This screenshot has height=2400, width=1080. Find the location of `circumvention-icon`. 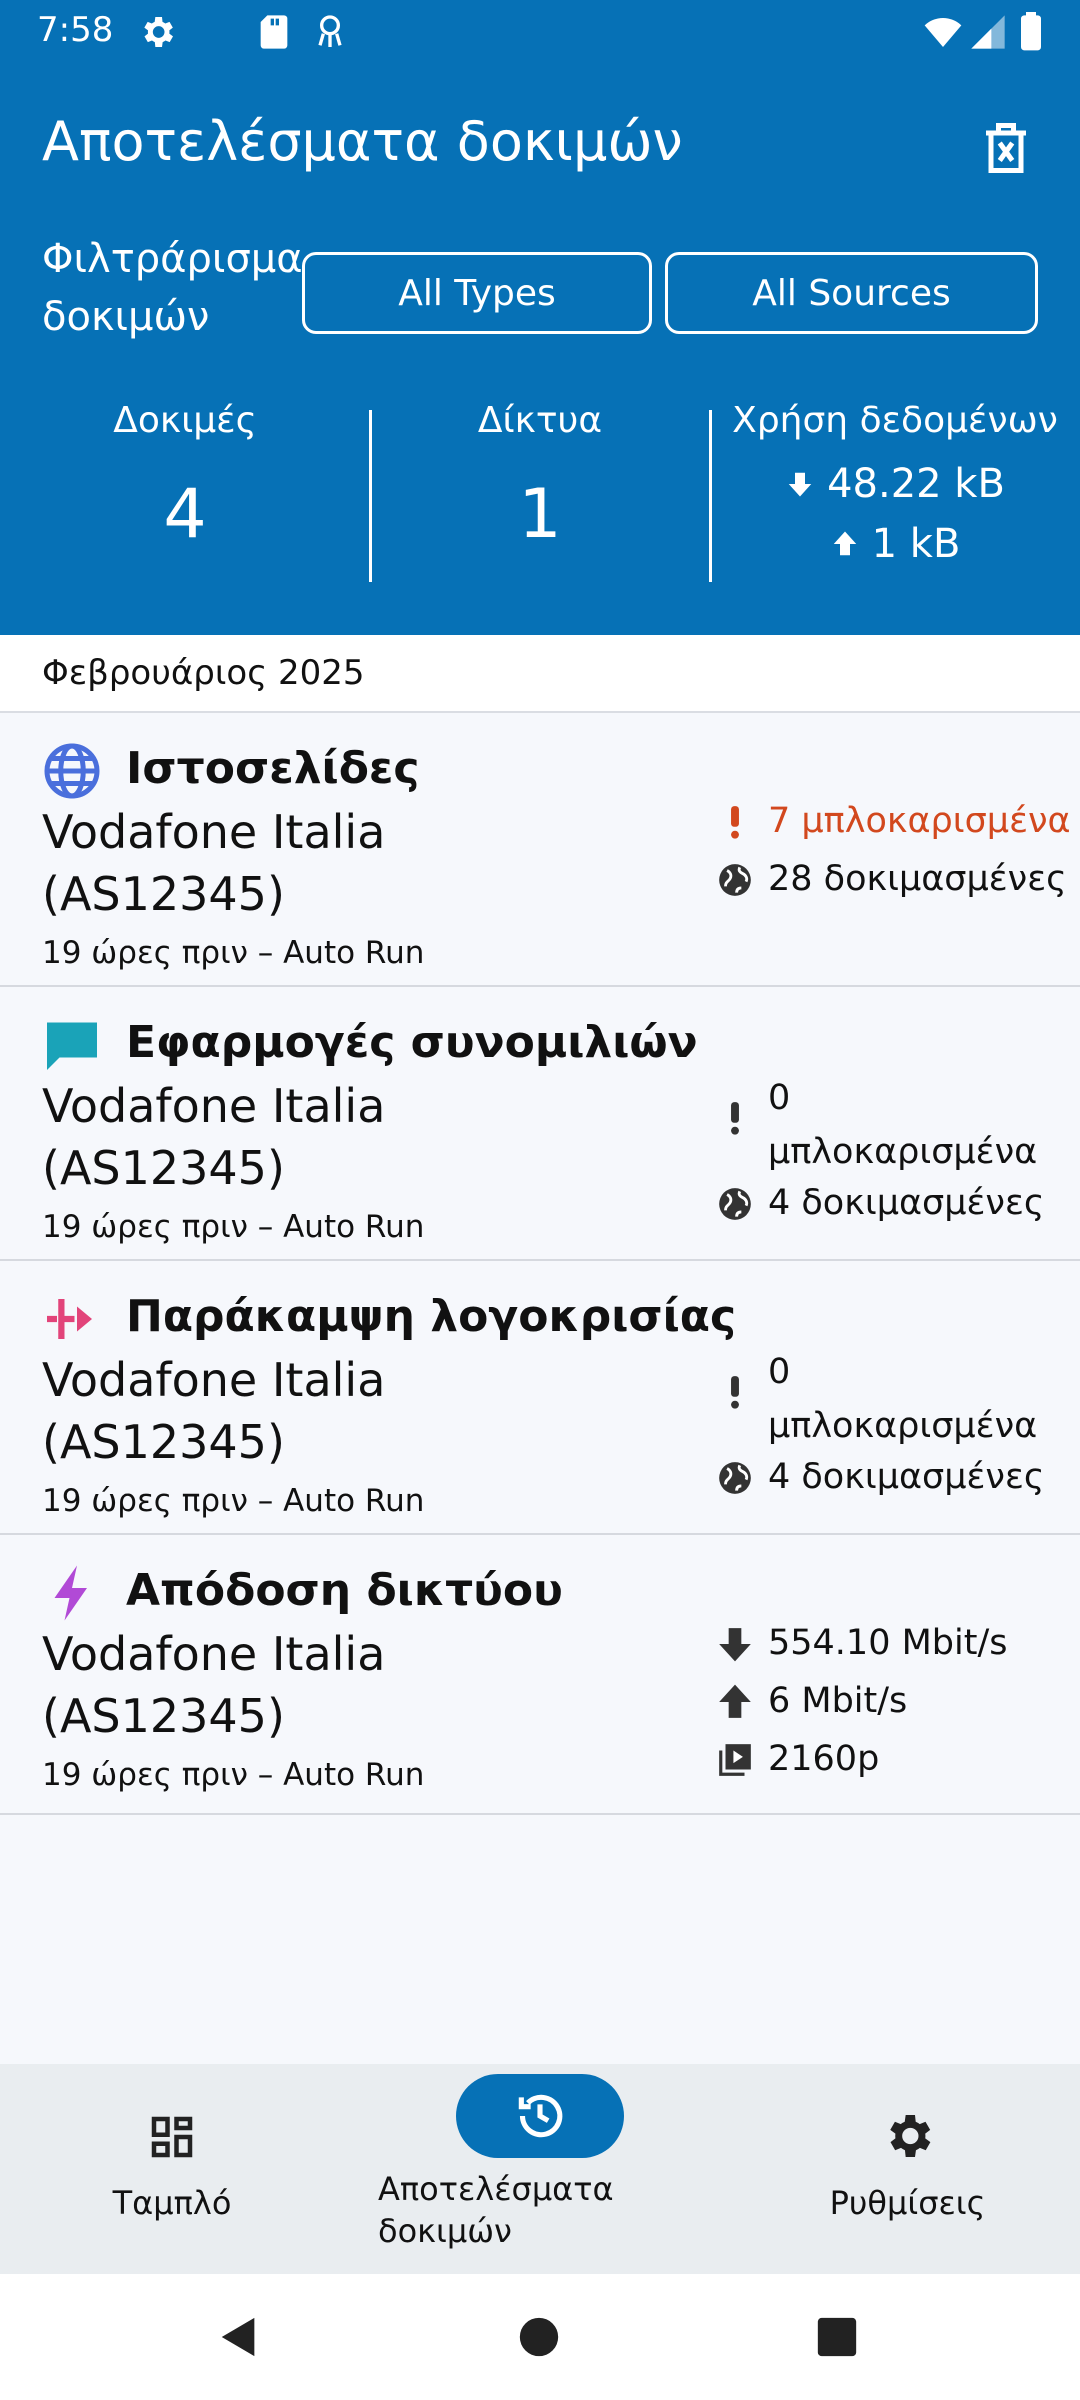

circumvention-icon is located at coordinates (69, 1319).